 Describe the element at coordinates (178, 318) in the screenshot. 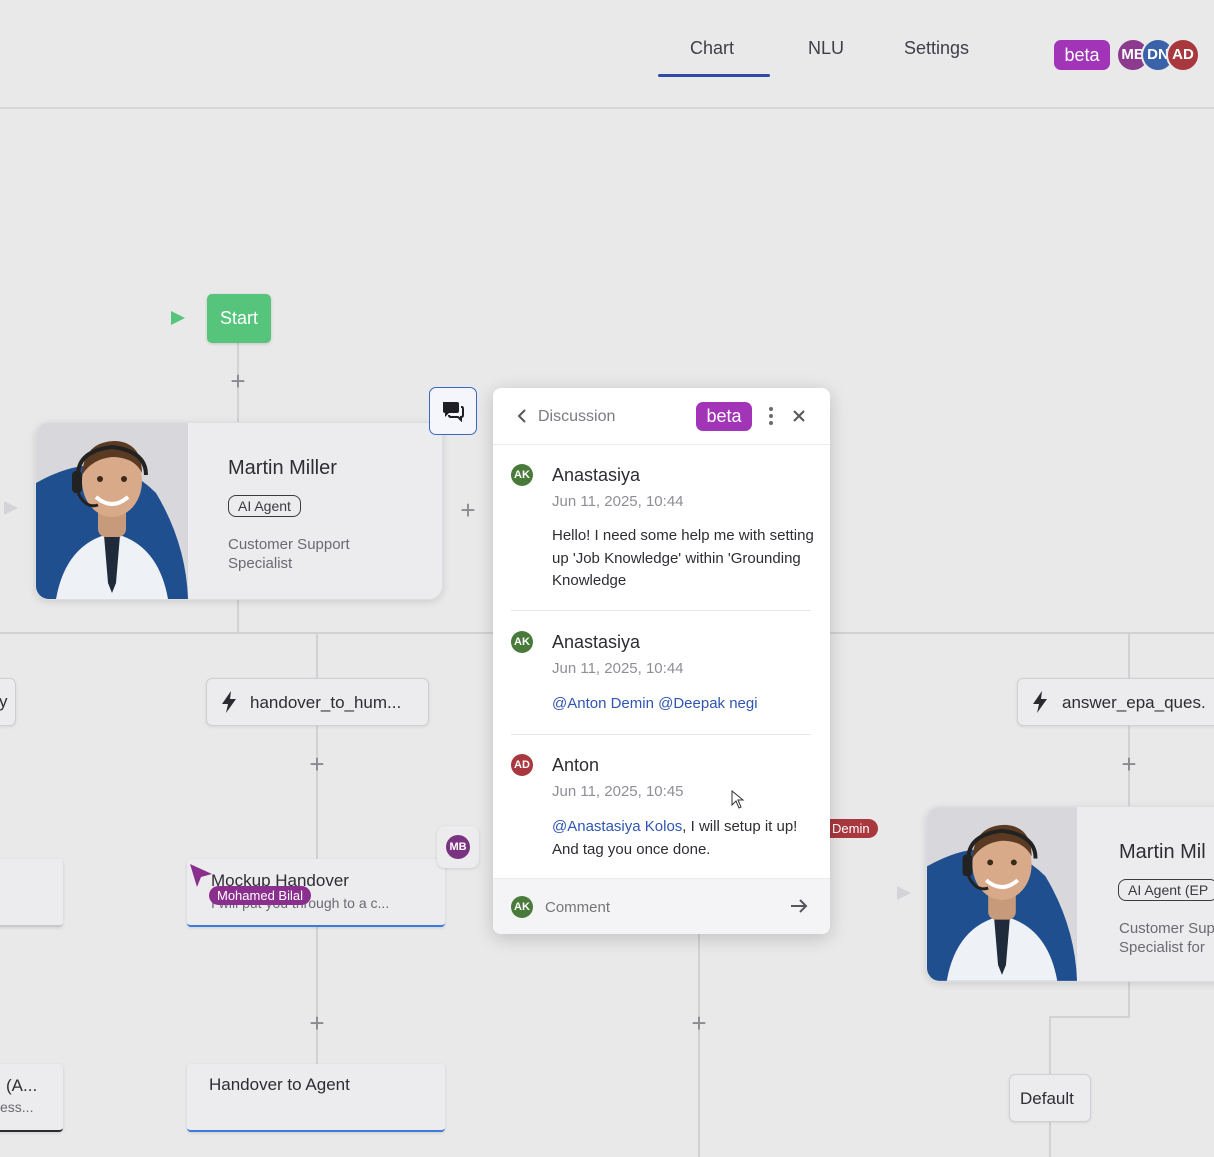

I see `play-icon` at that location.